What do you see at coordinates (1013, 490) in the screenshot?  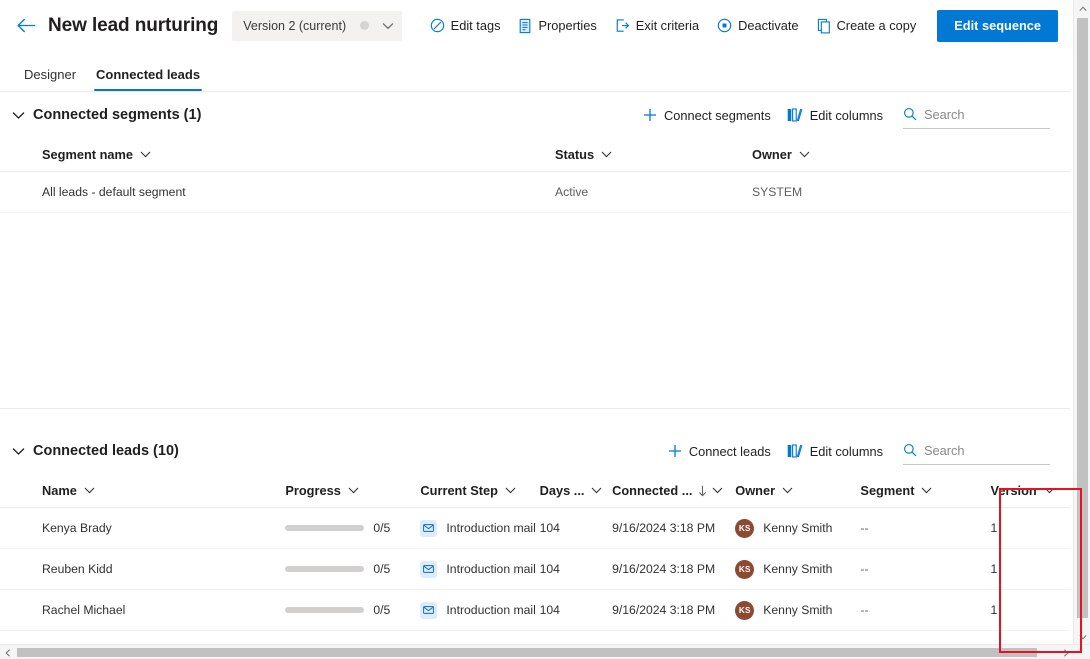 I see `column-header-version-label: Version` at bounding box center [1013, 490].